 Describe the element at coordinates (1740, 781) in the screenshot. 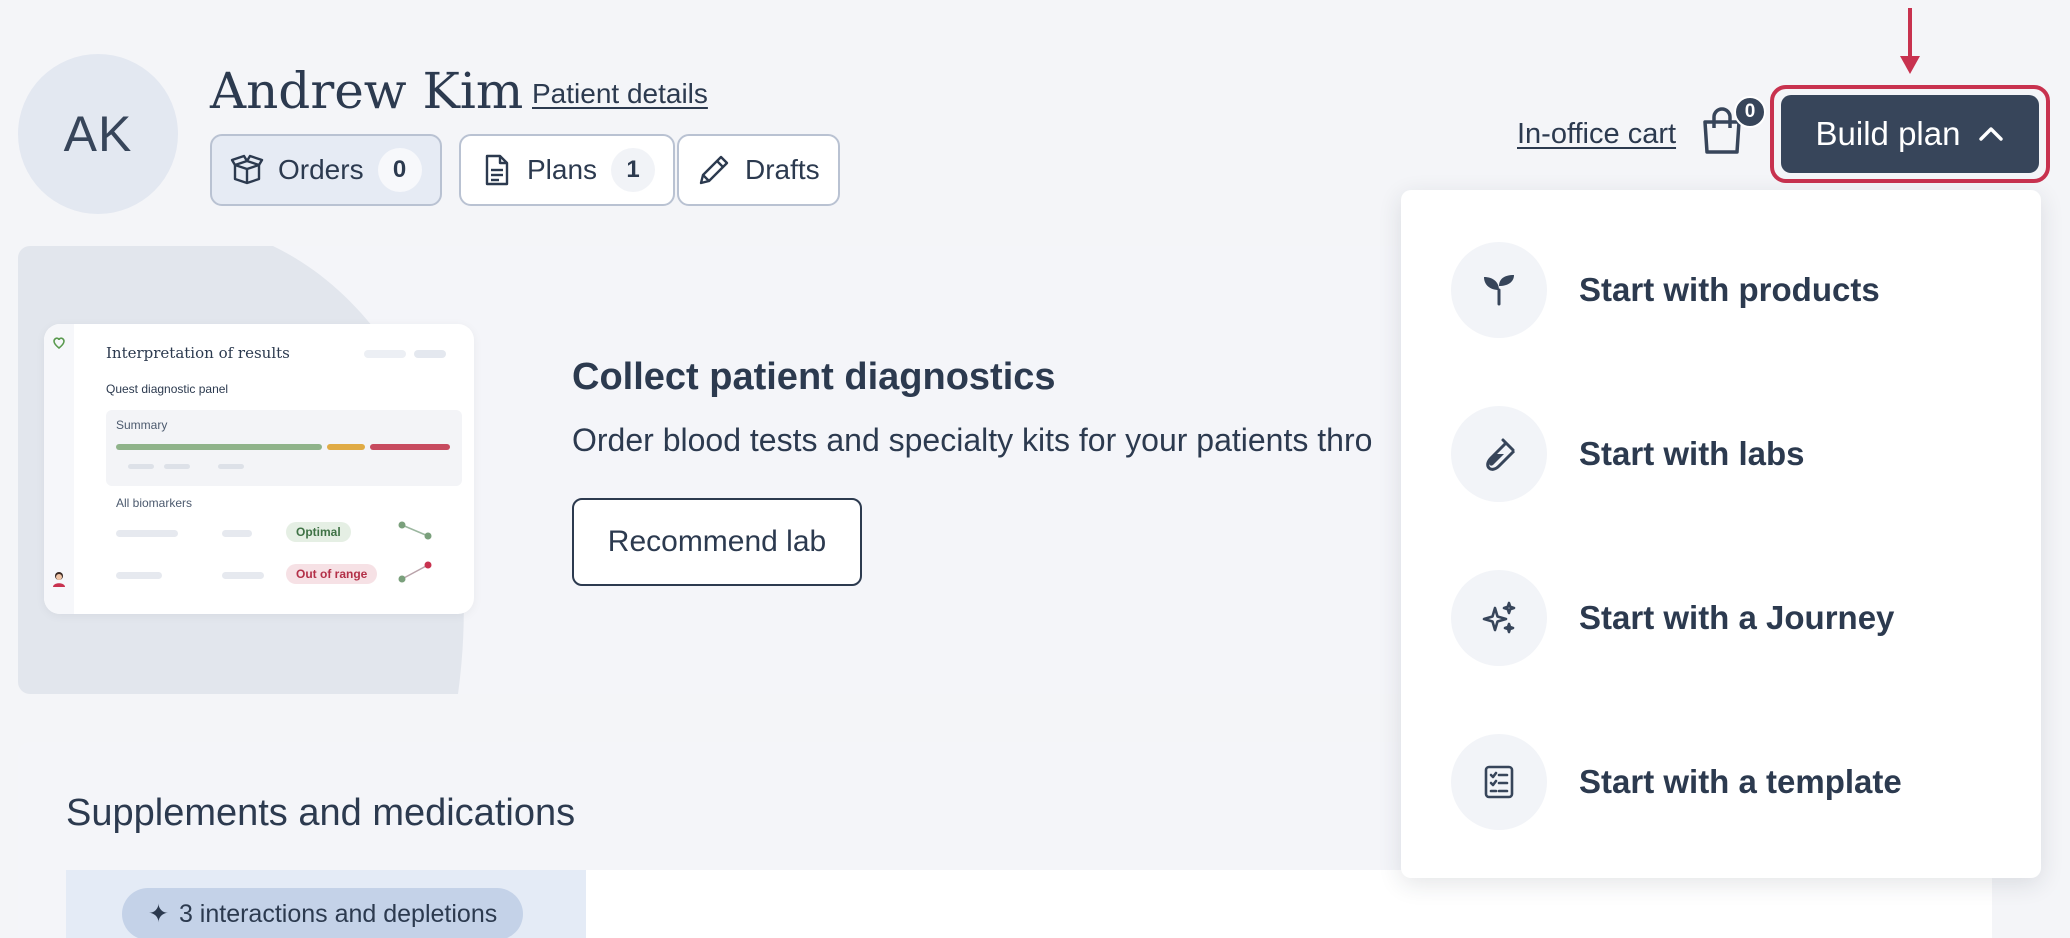

I see `menu-item-label: Start with a template` at that location.